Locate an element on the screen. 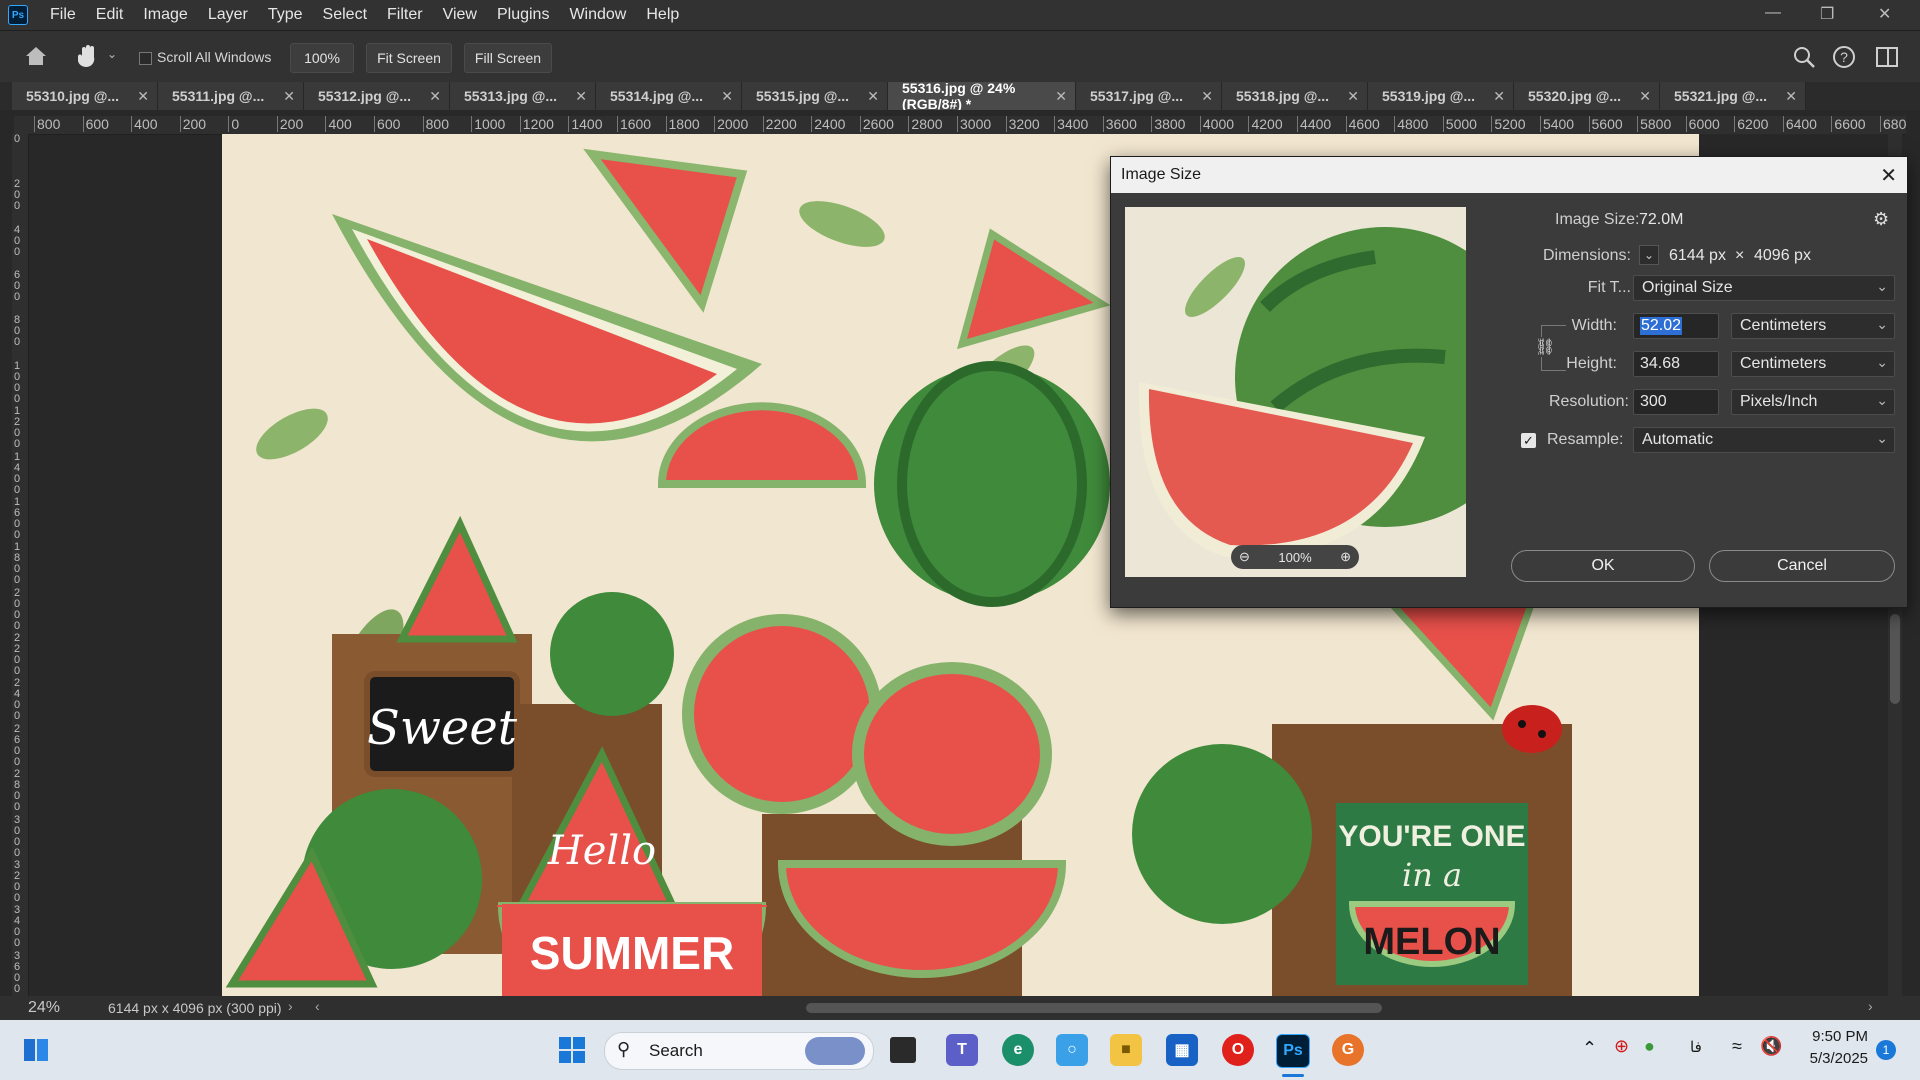 The height and width of the screenshot is (1080, 1920). start-icon is located at coordinates (572, 1050).